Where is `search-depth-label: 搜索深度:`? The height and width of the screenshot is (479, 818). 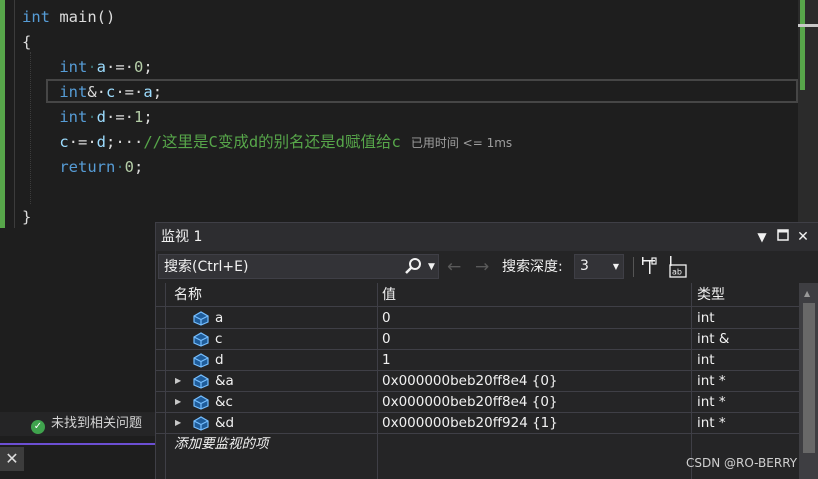 search-depth-label: 搜索深度: is located at coordinates (532, 267).